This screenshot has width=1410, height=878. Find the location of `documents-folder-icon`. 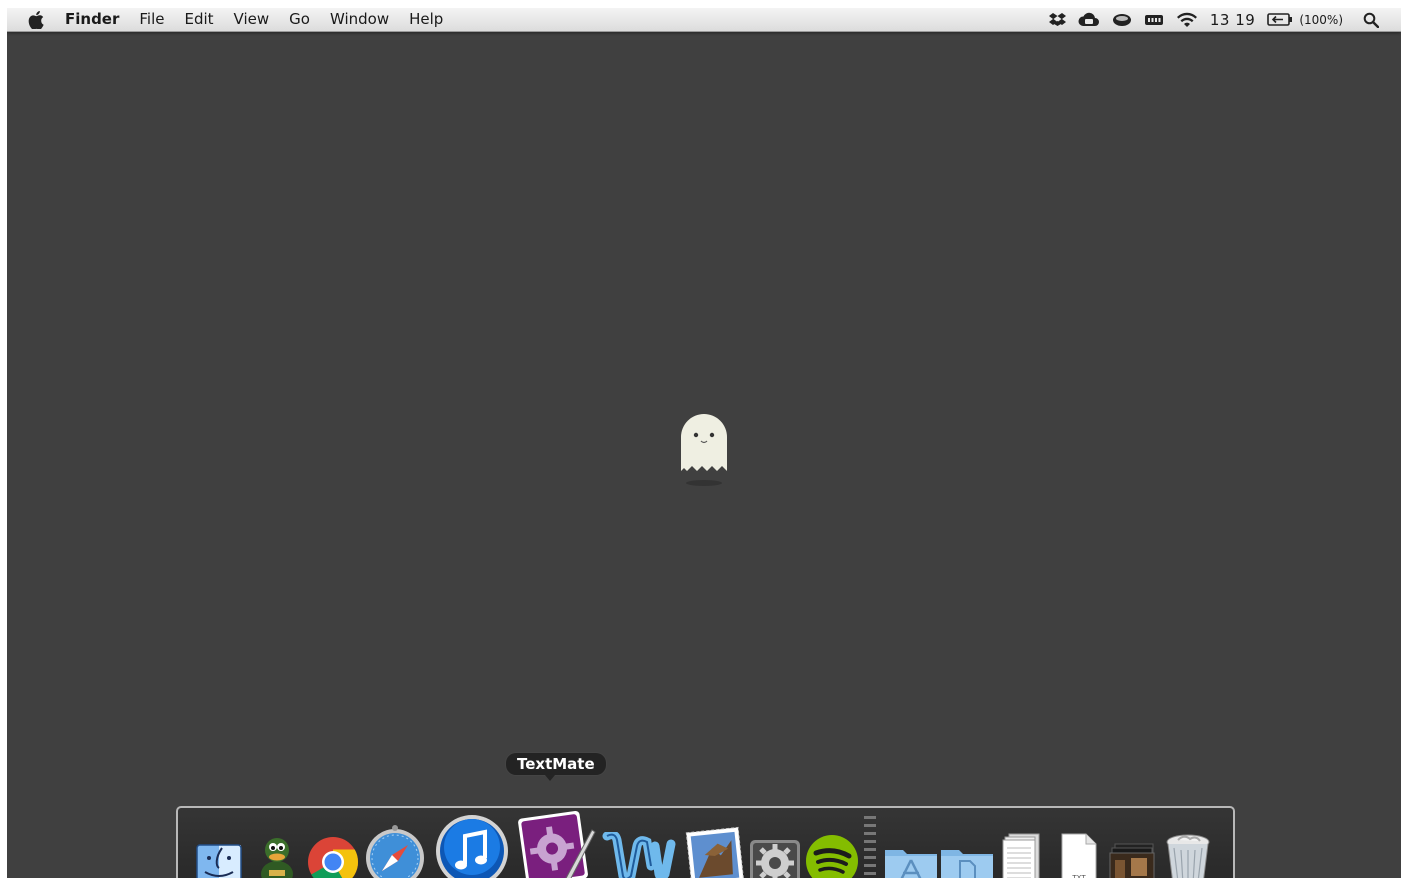

documents-folder-icon is located at coordinates (967, 864).